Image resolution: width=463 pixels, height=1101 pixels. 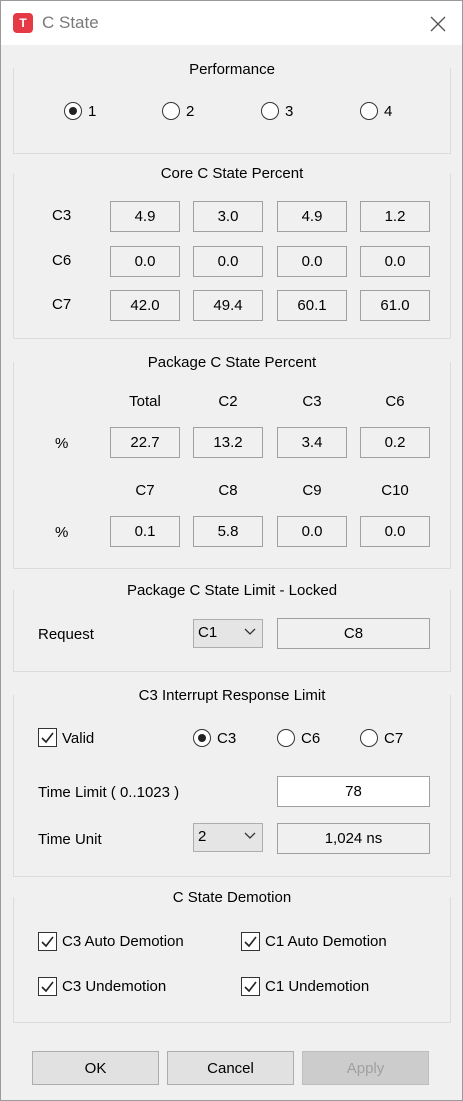 I want to click on package-header: C7, so click(x=145, y=490).